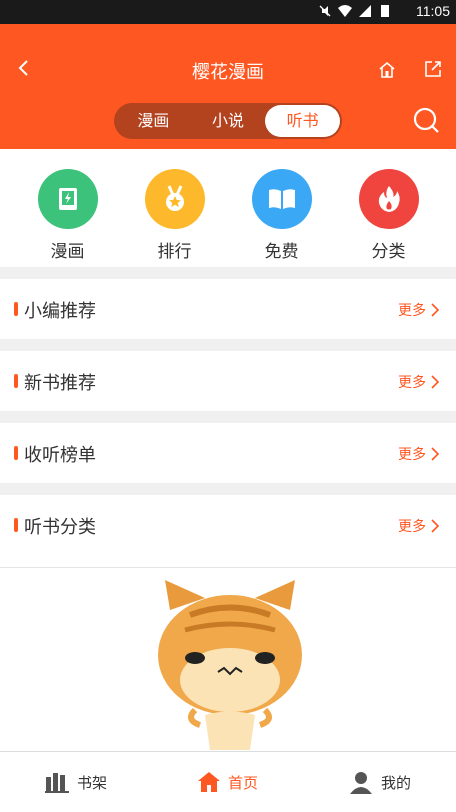 The width and height of the screenshot is (456, 812). What do you see at coordinates (174, 199) in the screenshot?
I see `medal-icon` at bounding box center [174, 199].